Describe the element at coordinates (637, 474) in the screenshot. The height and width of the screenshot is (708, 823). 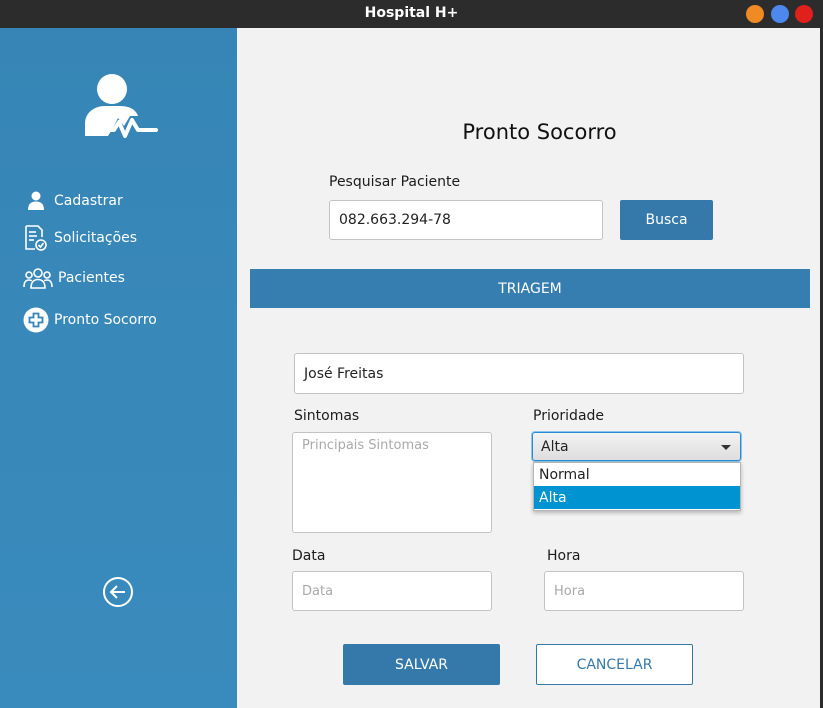
I see `priority-option-normal: Normal` at that location.